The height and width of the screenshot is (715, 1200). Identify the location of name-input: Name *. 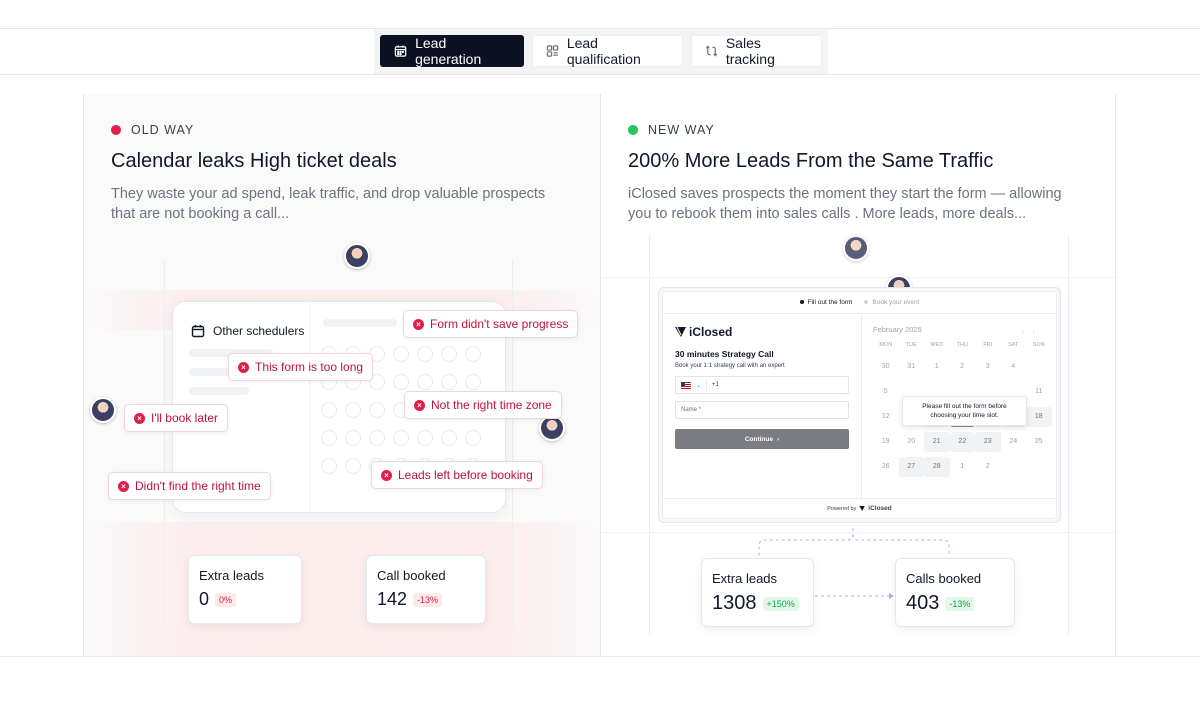
(762, 410).